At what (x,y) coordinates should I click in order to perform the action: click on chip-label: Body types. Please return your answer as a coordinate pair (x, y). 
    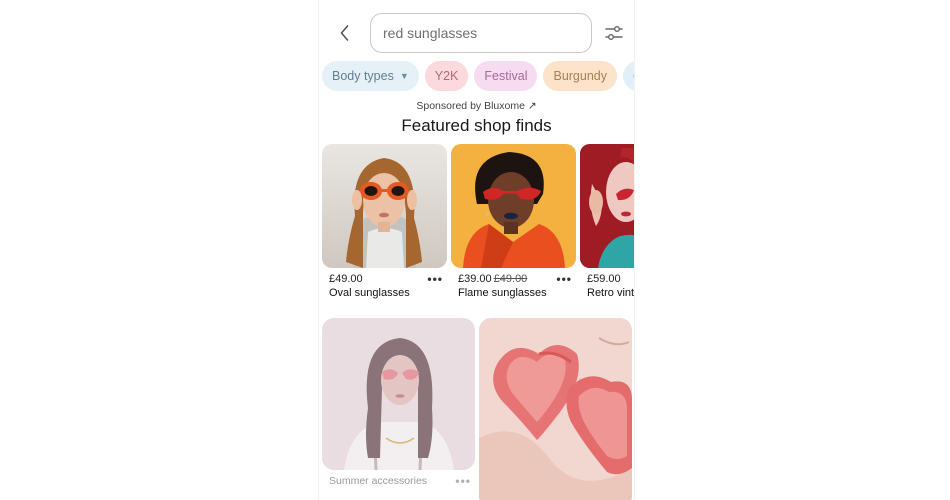
    Looking at the image, I should click on (363, 76).